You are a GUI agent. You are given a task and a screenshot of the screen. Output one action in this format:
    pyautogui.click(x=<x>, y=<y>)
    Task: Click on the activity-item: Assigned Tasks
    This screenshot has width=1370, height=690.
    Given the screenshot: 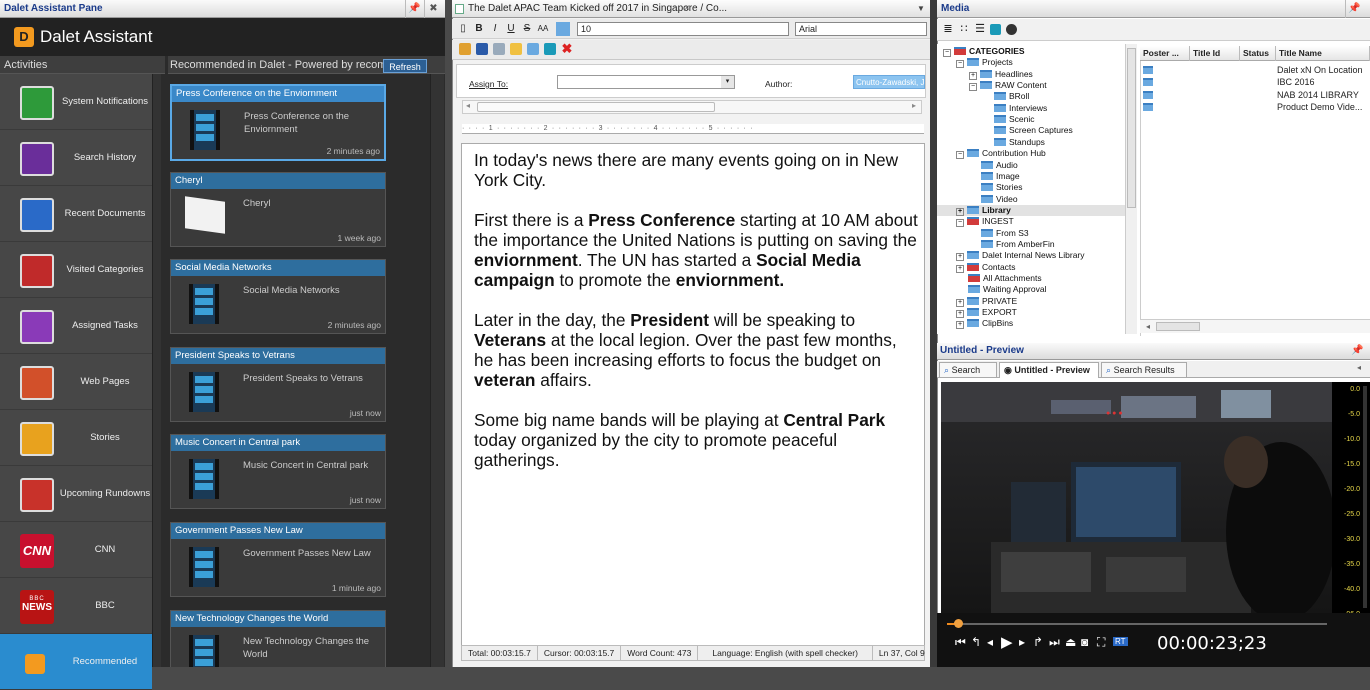 What is the action you would take?
    pyautogui.click(x=76, y=326)
    